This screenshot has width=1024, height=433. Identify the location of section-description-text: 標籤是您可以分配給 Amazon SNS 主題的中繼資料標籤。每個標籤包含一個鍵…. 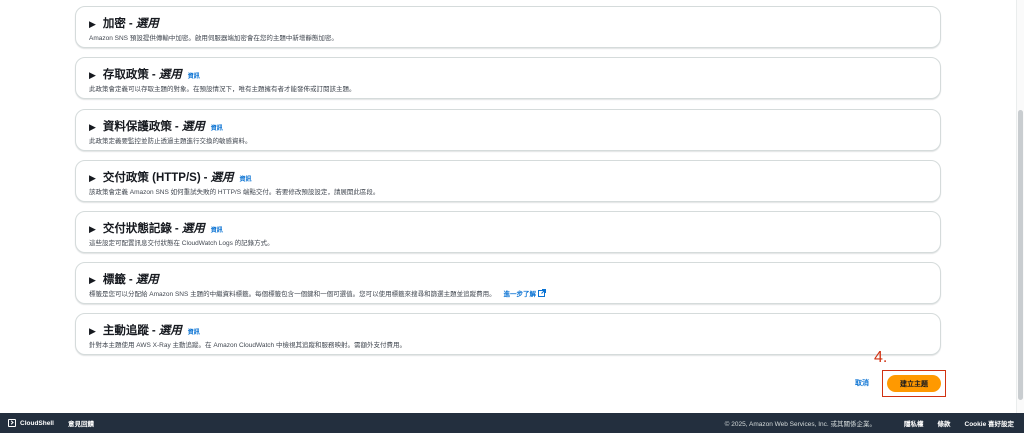
(292, 294).